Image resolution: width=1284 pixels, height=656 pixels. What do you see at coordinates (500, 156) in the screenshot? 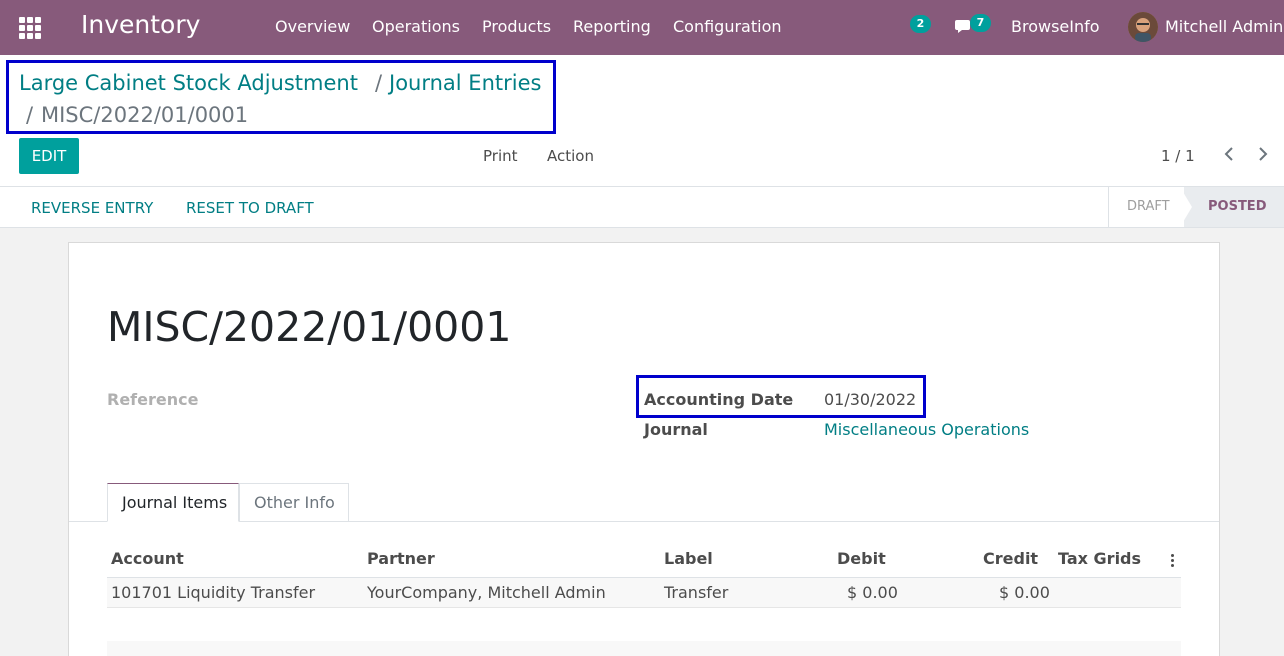
I see `print-button: Print` at bounding box center [500, 156].